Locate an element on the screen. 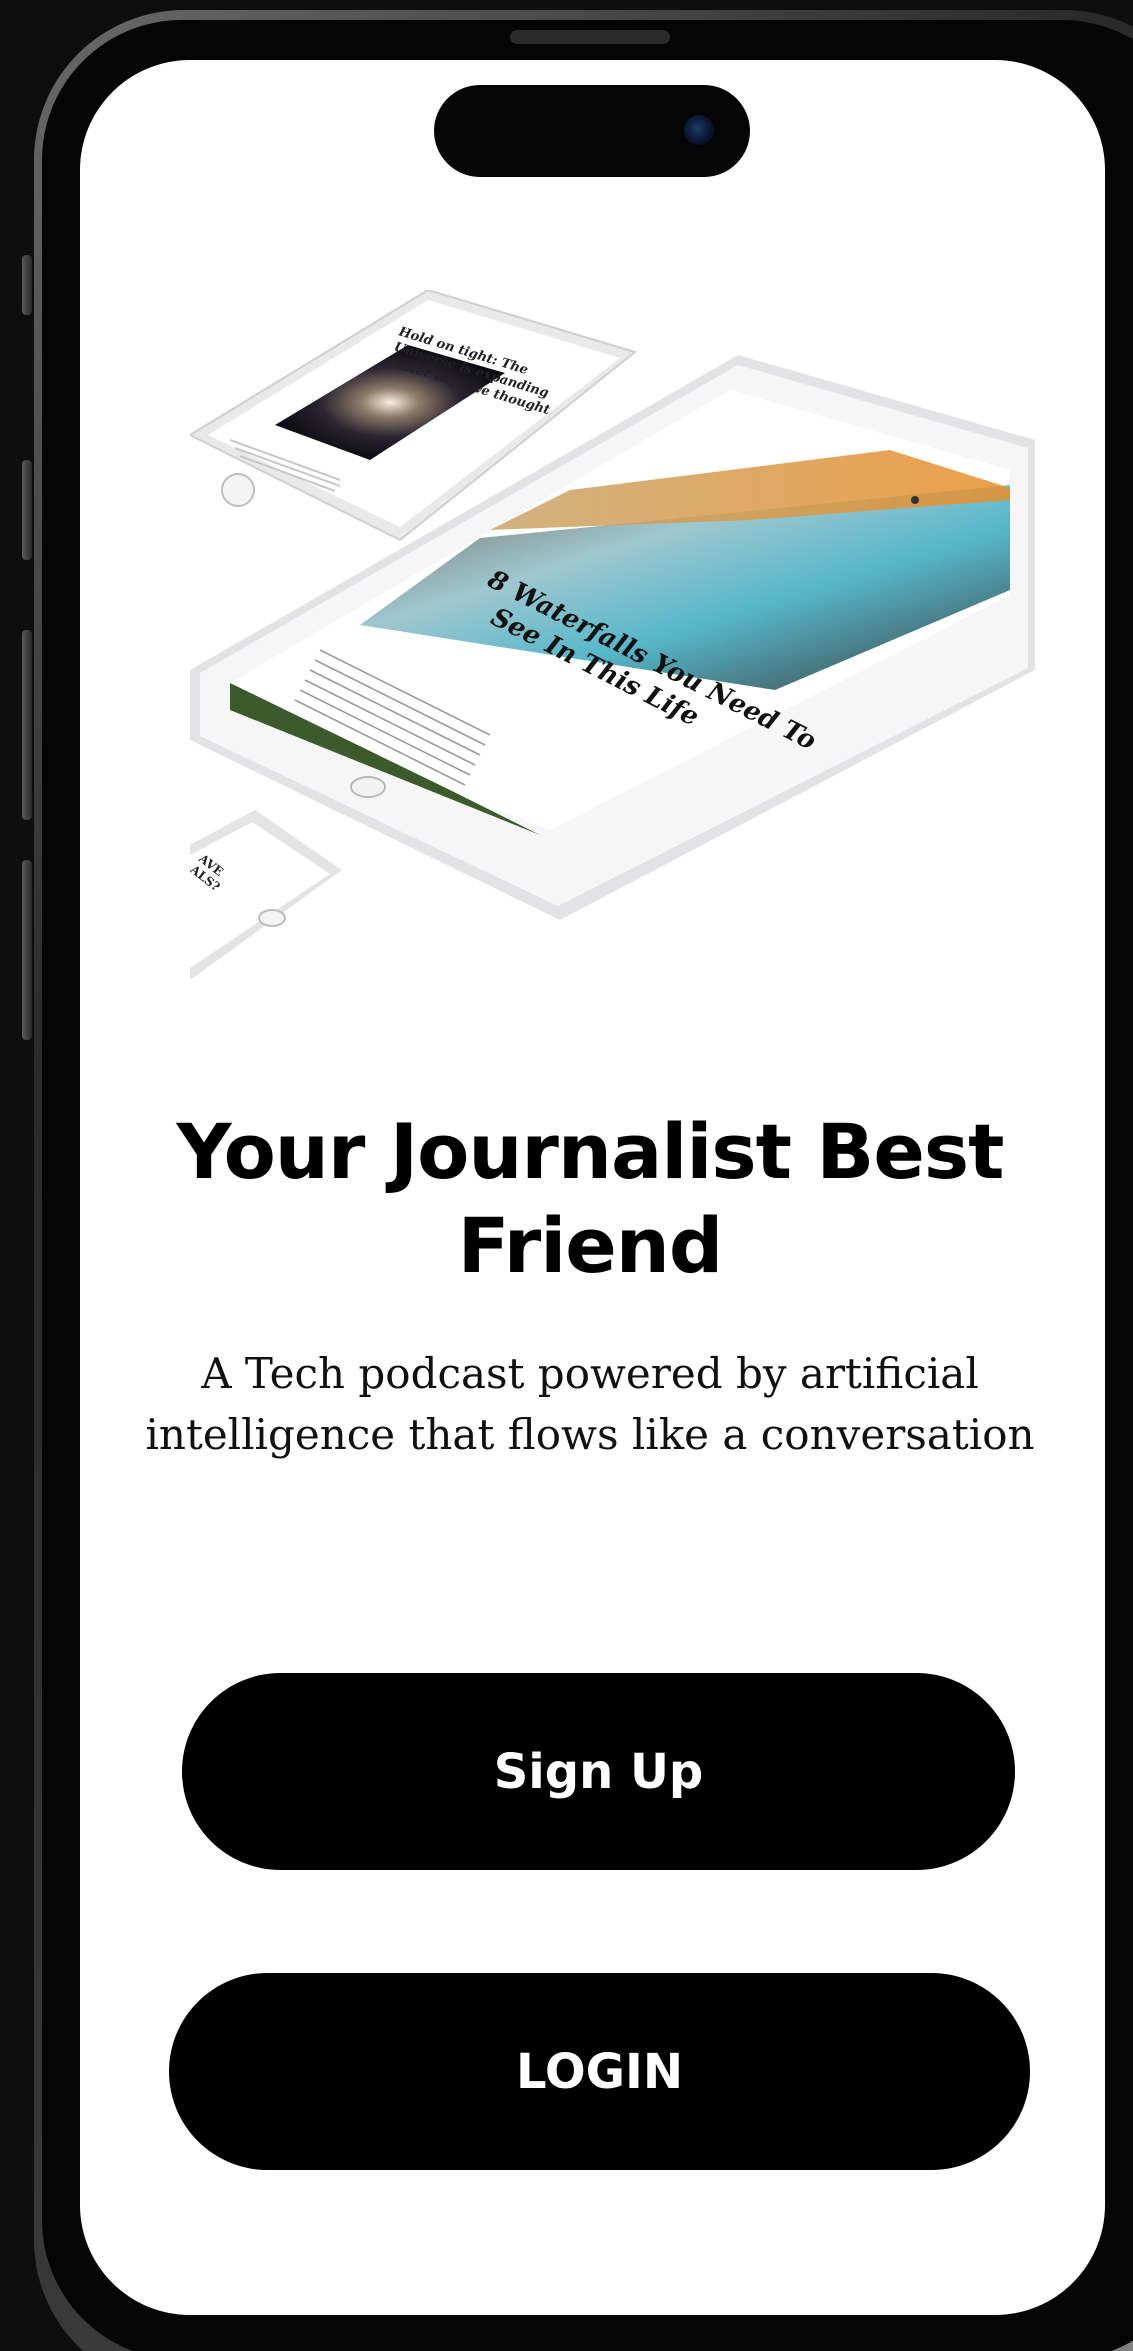  login-button: LOGIN is located at coordinates (599, 2071).